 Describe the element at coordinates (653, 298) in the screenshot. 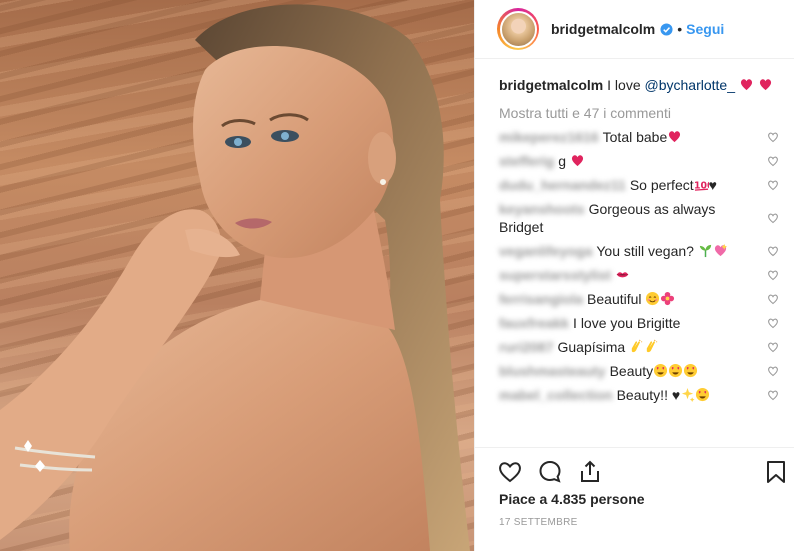

I see `blush-emoji-icon` at that location.